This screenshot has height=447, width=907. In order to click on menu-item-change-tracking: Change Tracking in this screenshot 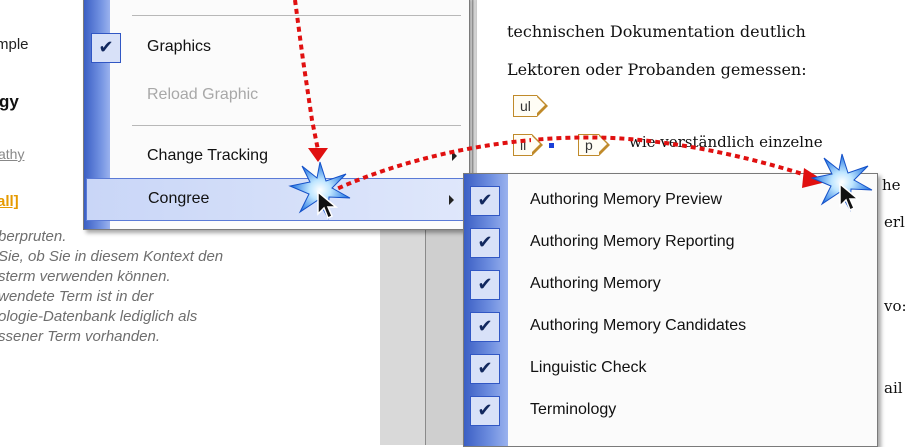, I will do `click(276, 157)`.